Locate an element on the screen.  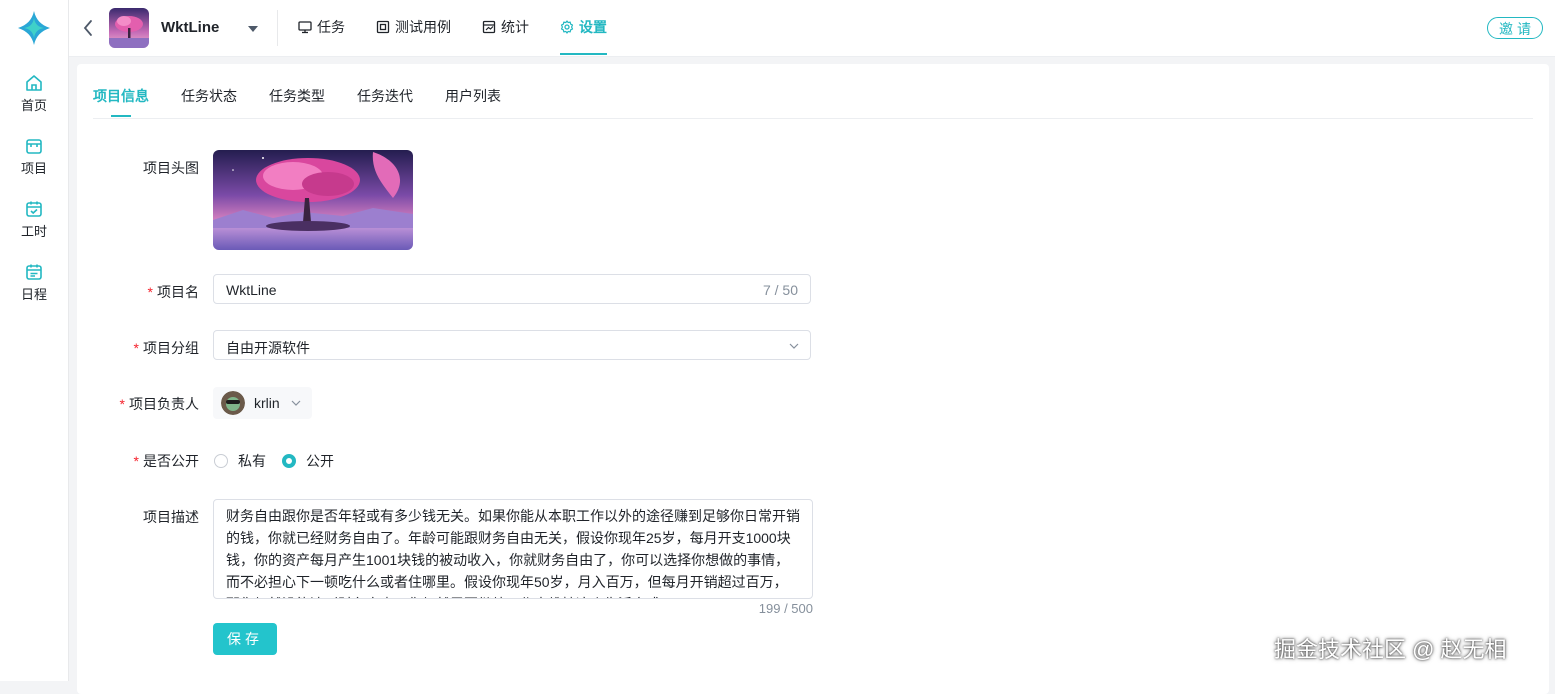
tab-settings: 设置 is located at coordinates (583, 27).